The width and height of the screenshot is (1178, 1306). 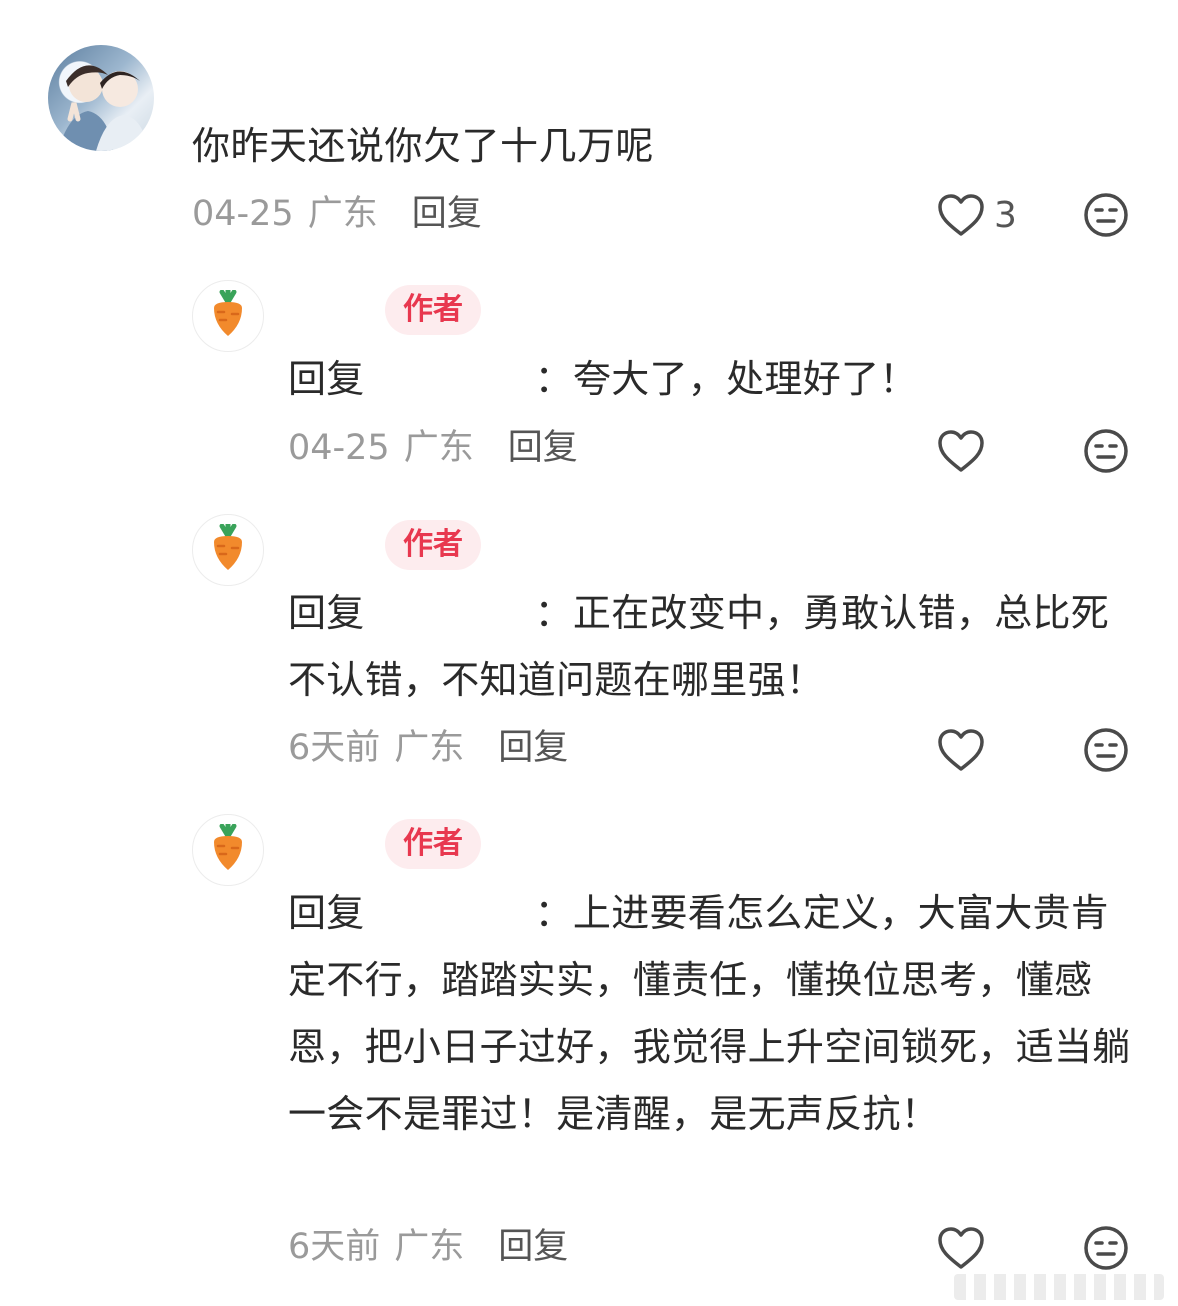 I want to click on reply-date: 04-25, so click(x=339, y=448).